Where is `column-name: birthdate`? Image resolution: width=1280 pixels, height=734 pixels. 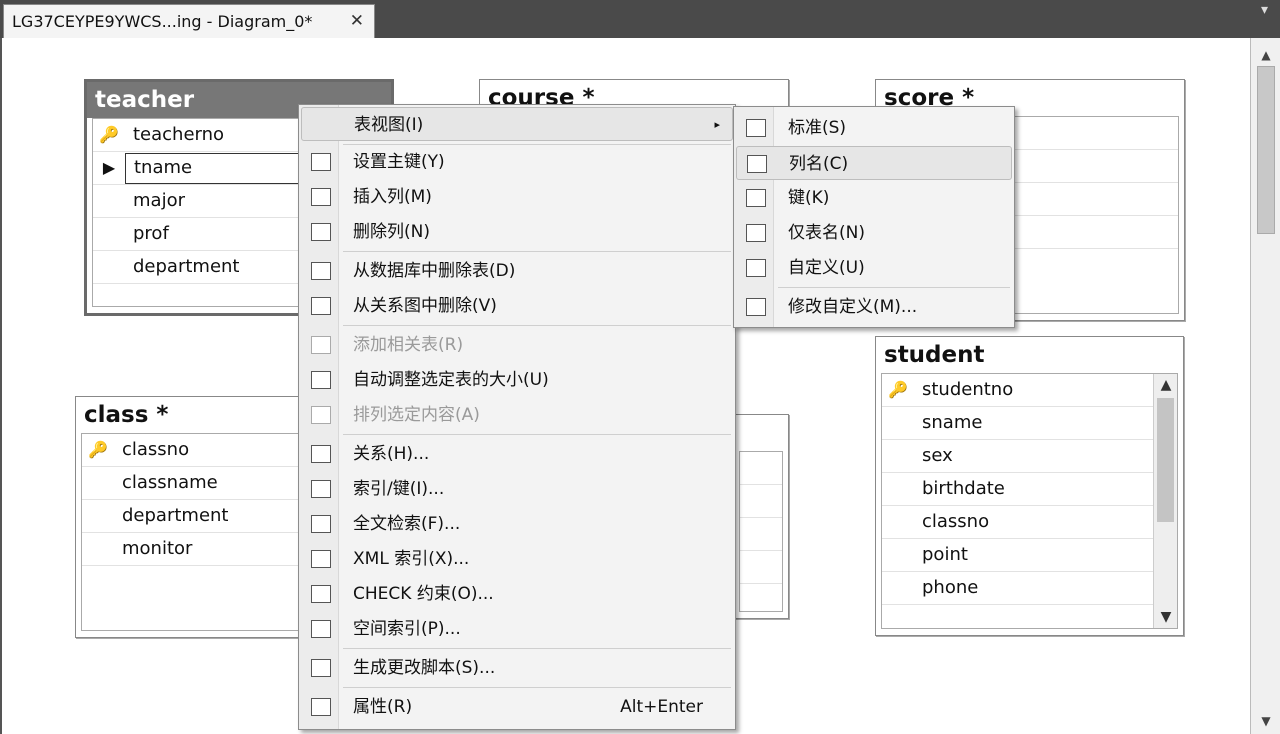 column-name: birthdate is located at coordinates (963, 488).